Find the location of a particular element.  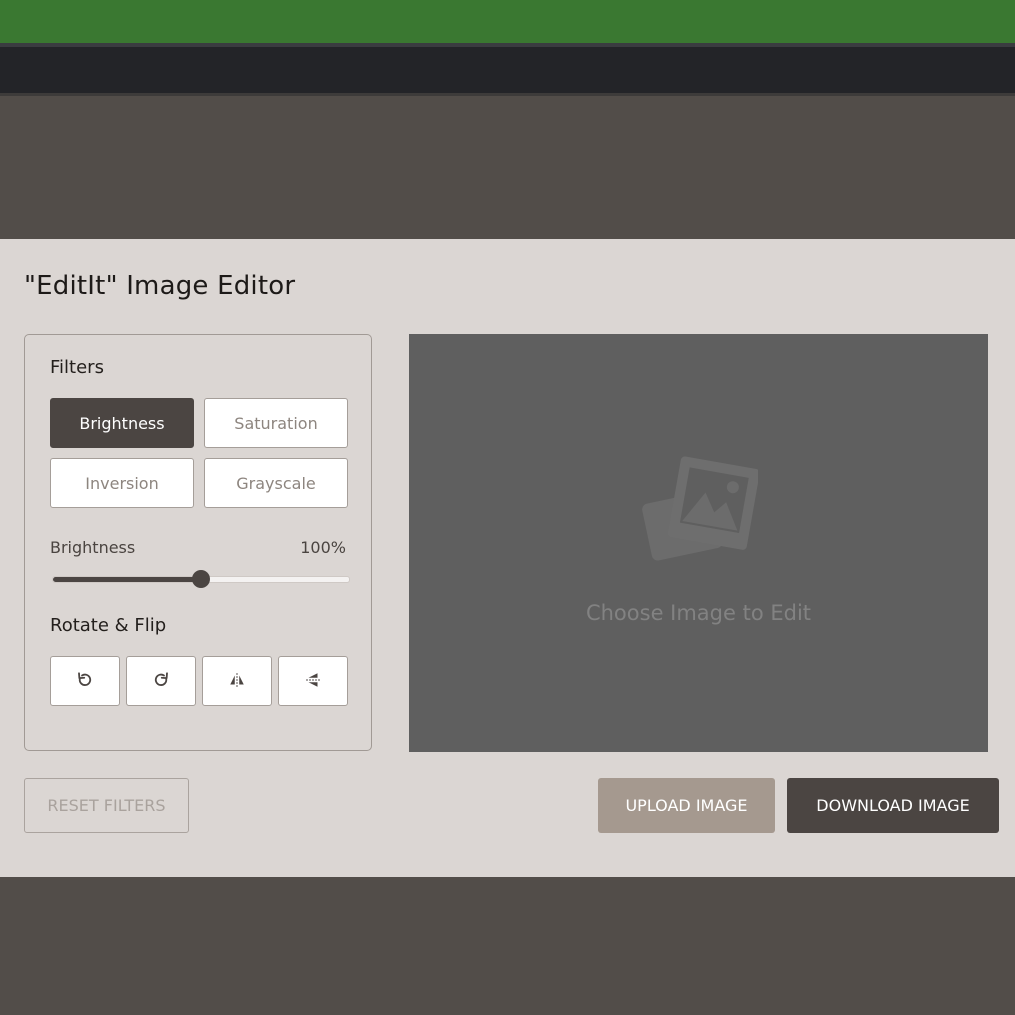

browser-top-bar is located at coordinates (507, 21).